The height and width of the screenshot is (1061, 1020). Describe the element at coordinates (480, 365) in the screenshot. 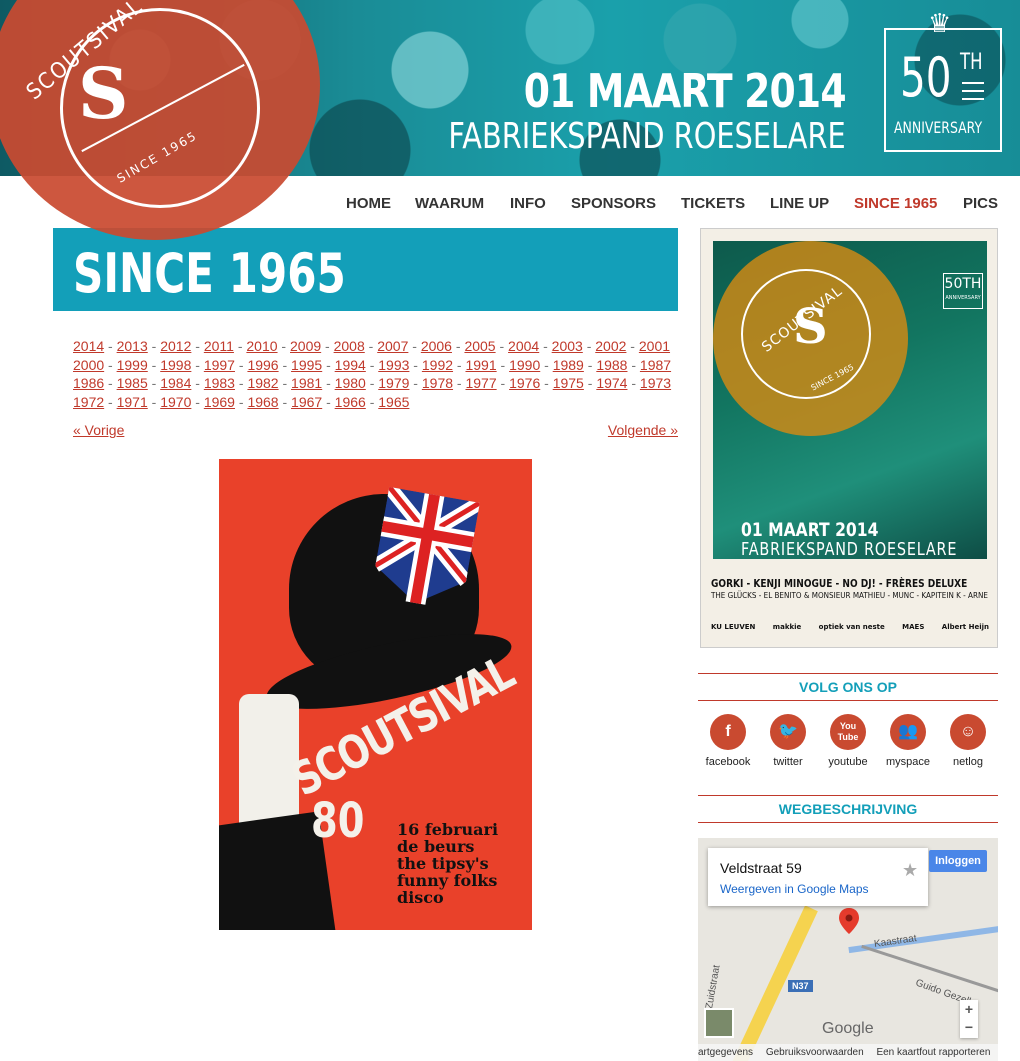

I see `year-link: 1991` at that location.